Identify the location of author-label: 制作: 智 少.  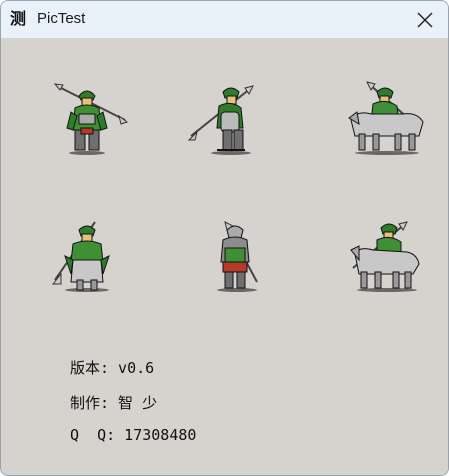
(114, 403).